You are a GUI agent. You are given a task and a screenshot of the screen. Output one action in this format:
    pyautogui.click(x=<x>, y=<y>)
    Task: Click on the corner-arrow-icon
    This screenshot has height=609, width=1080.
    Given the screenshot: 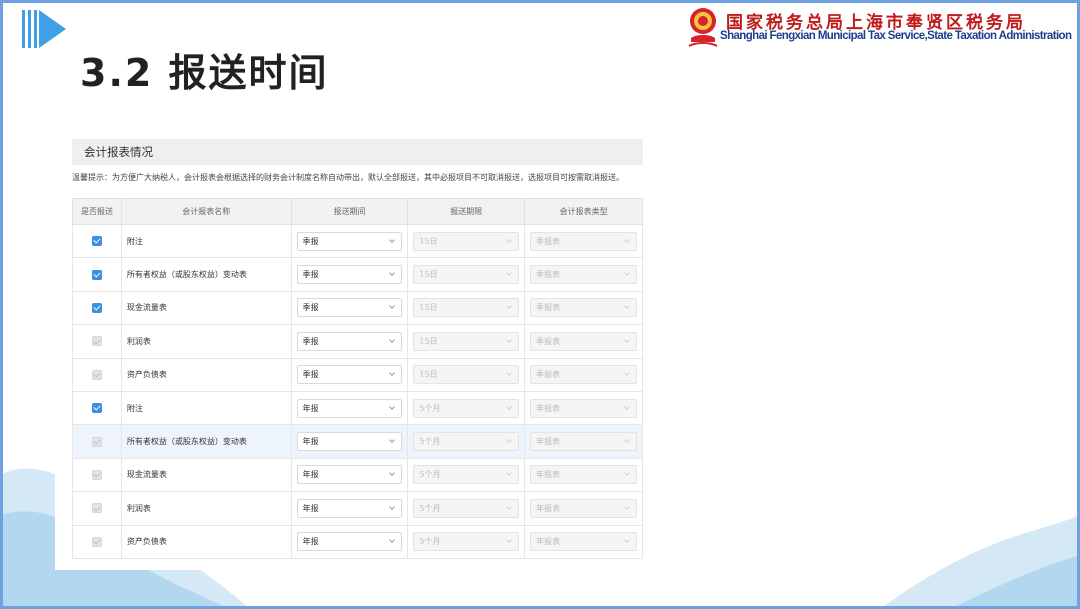 What is the action you would take?
    pyautogui.click(x=44, y=29)
    